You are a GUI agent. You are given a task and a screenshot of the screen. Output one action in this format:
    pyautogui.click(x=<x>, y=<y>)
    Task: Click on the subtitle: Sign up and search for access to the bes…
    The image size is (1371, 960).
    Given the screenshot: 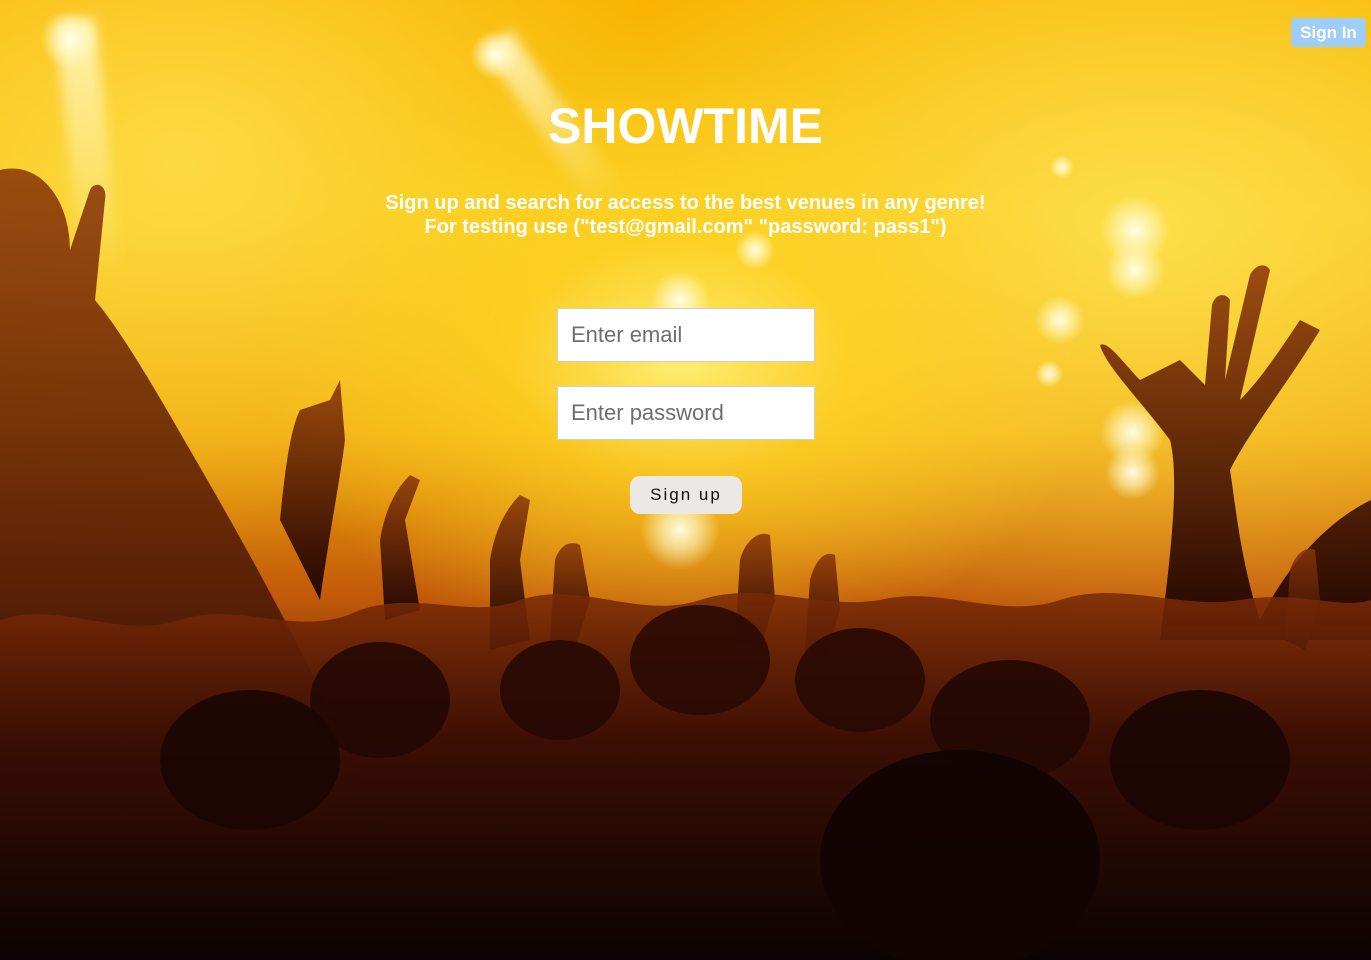 What is the action you would take?
    pyautogui.click(x=685, y=215)
    